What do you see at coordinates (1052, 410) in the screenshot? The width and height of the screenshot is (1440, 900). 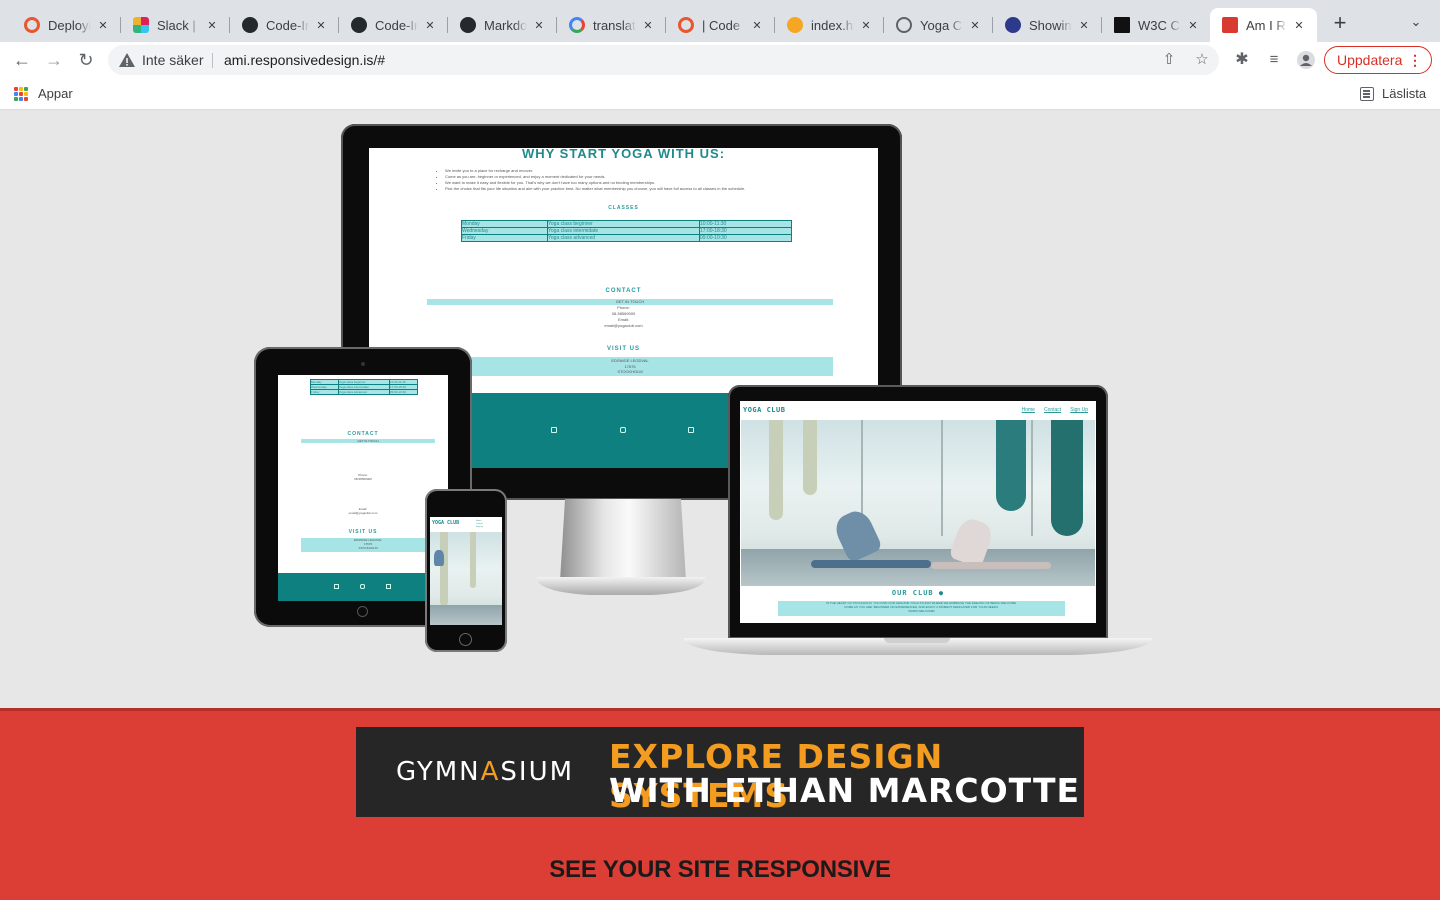 I see `mock-nav-contact: Contact` at bounding box center [1052, 410].